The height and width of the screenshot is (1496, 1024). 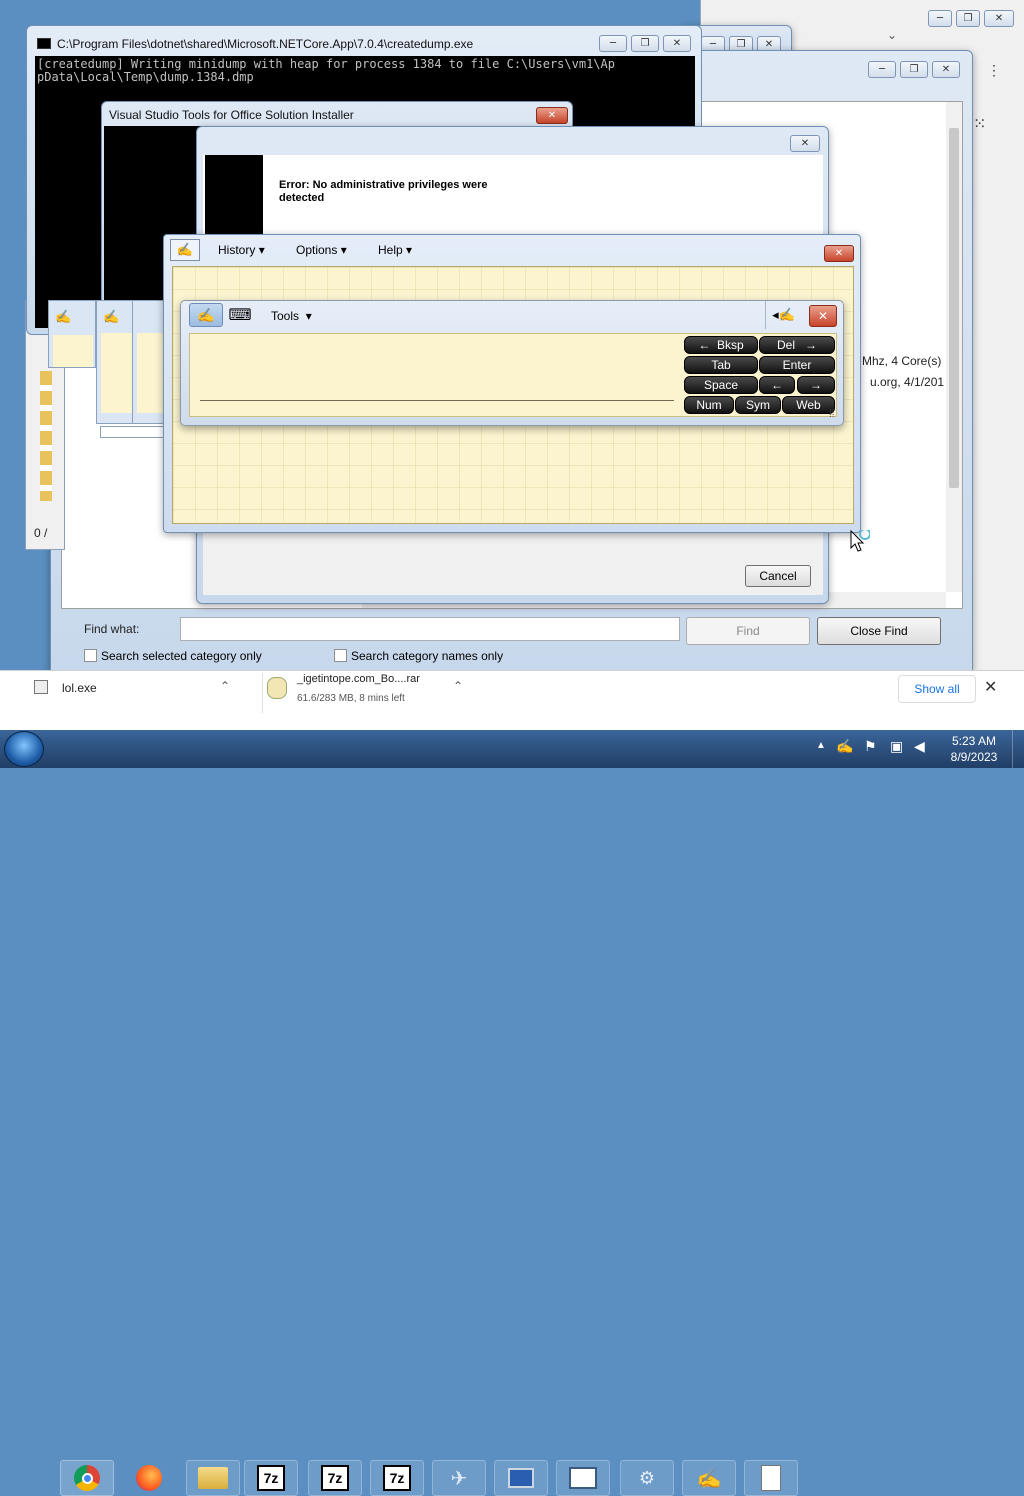 I want to click on tip-close-button: ✕, so click(x=839, y=253).